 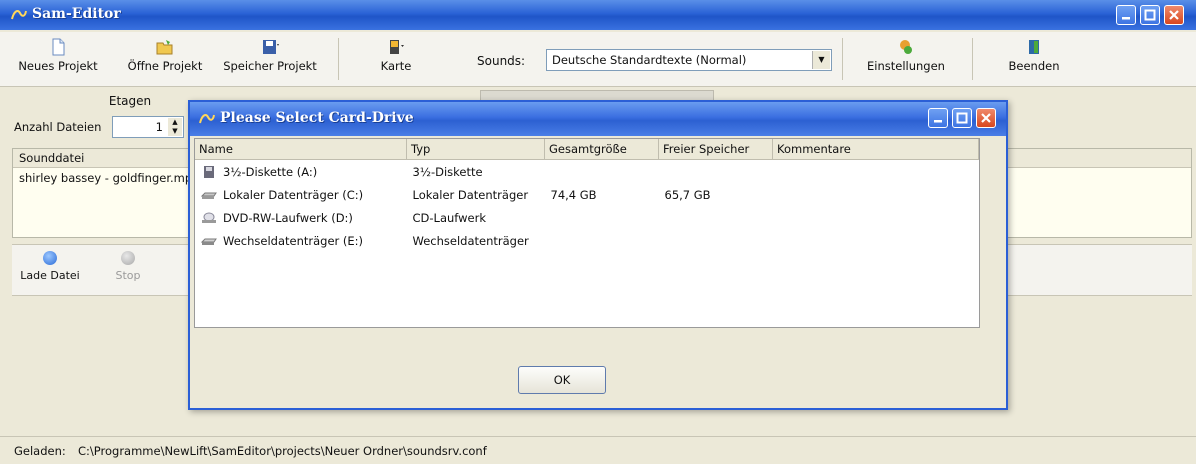 What do you see at coordinates (164, 47) in the screenshot?
I see `open-folder-icon` at bounding box center [164, 47].